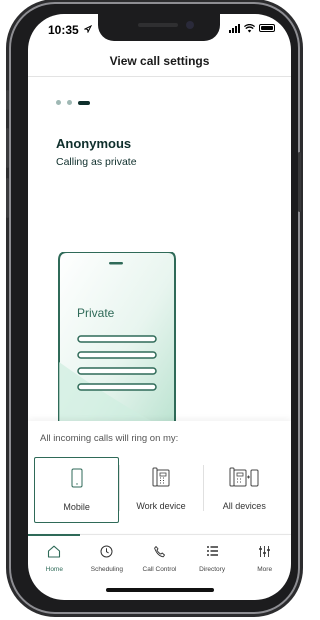 This screenshot has width=320, height=620. Describe the element at coordinates (54, 561) in the screenshot. I see `tab-home: Home` at that location.